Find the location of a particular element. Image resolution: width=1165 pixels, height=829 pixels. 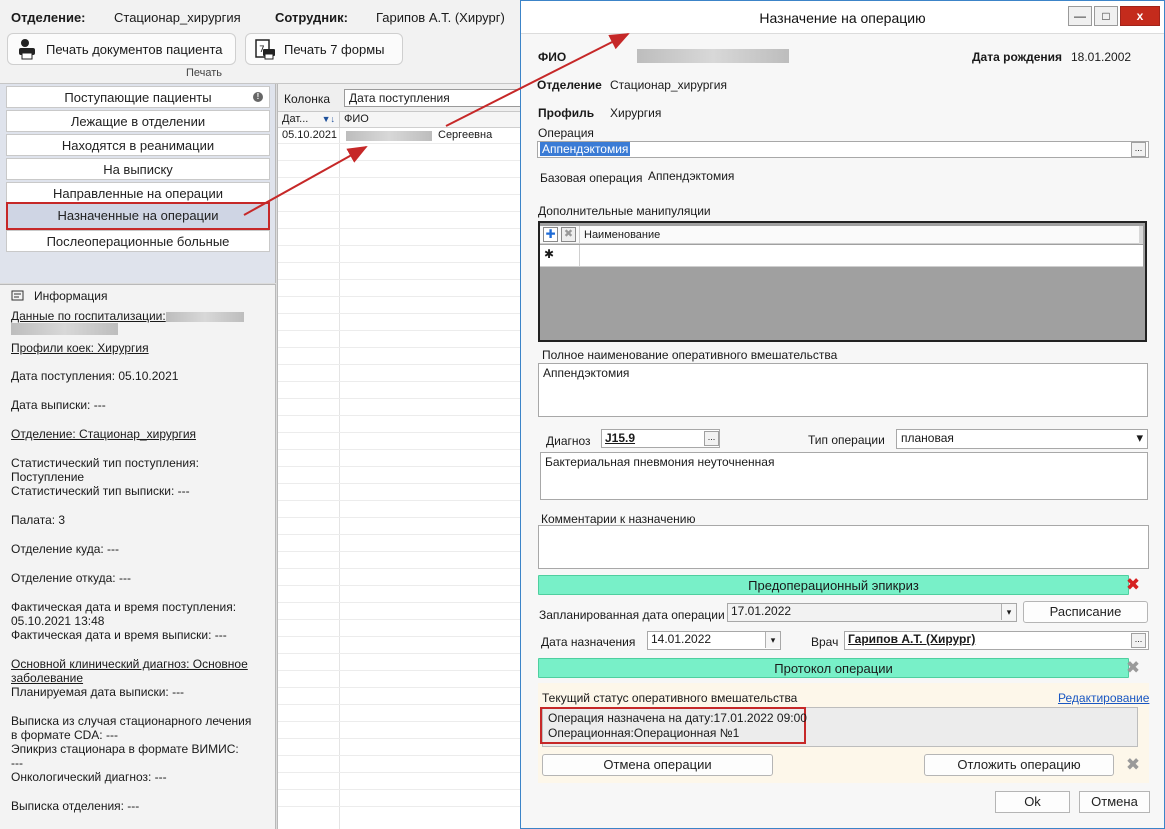

nav-in-department: Лежащие в отделении is located at coordinates (138, 121).